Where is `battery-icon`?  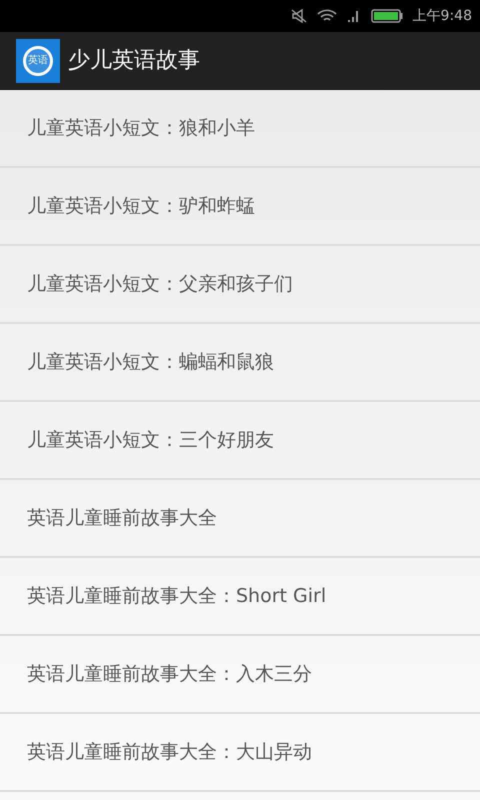 battery-icon is located at coordinates (386, 16).